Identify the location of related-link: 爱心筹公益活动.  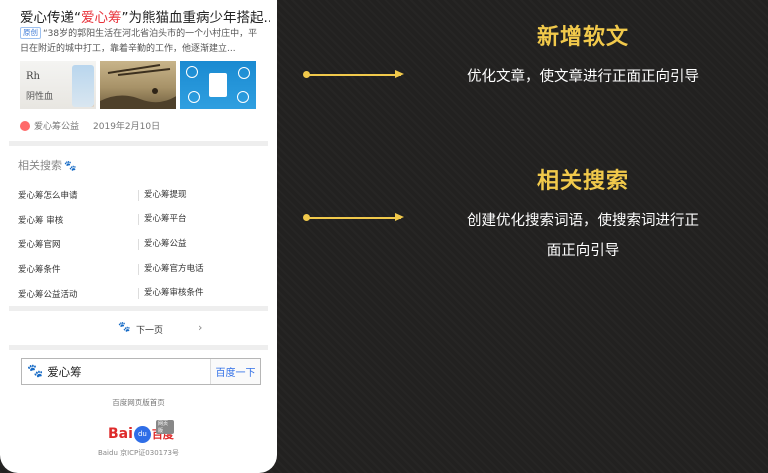
(78, 294).